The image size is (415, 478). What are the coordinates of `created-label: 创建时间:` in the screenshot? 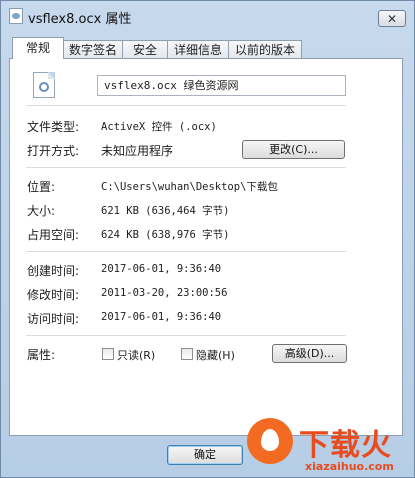 It's located at (53, 271).